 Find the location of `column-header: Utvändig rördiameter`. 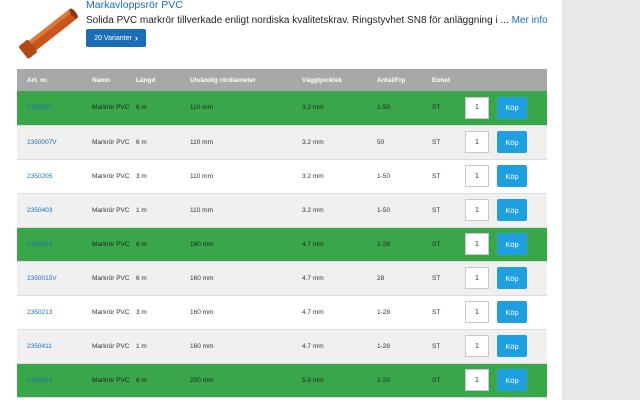

column-header: Utvändig rördiameter is located at coordinates (223, 80).